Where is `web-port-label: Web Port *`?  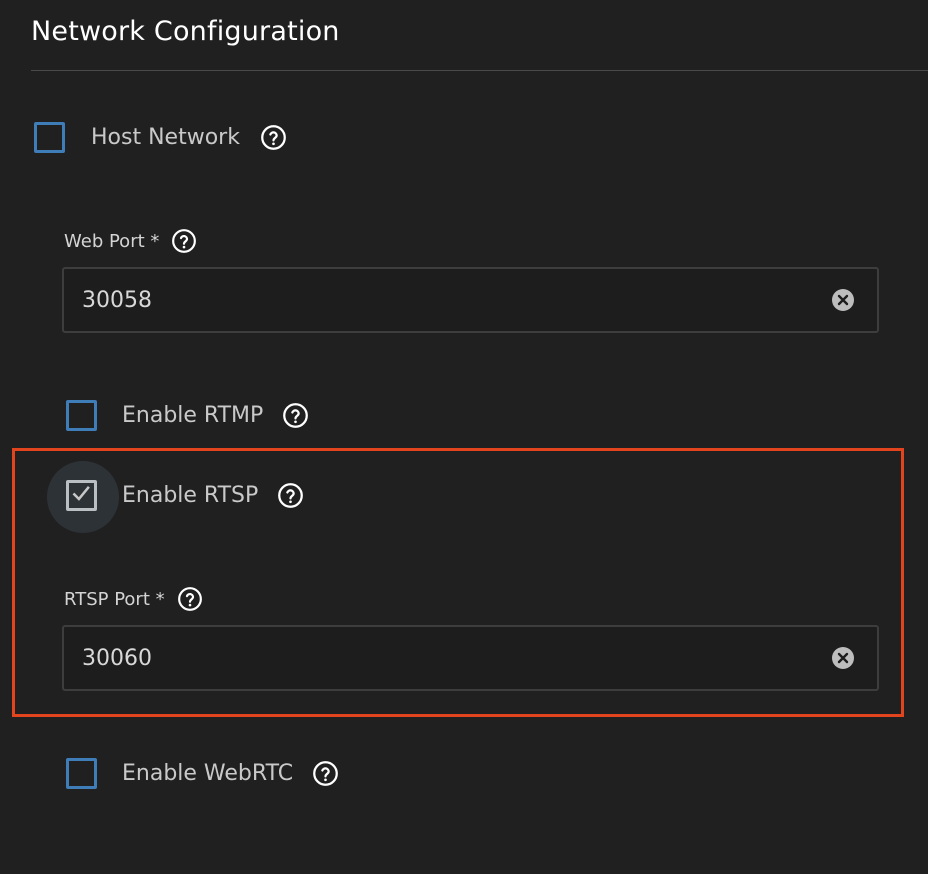 web-port-label: Web Port * is located at coordinates (112, 241).